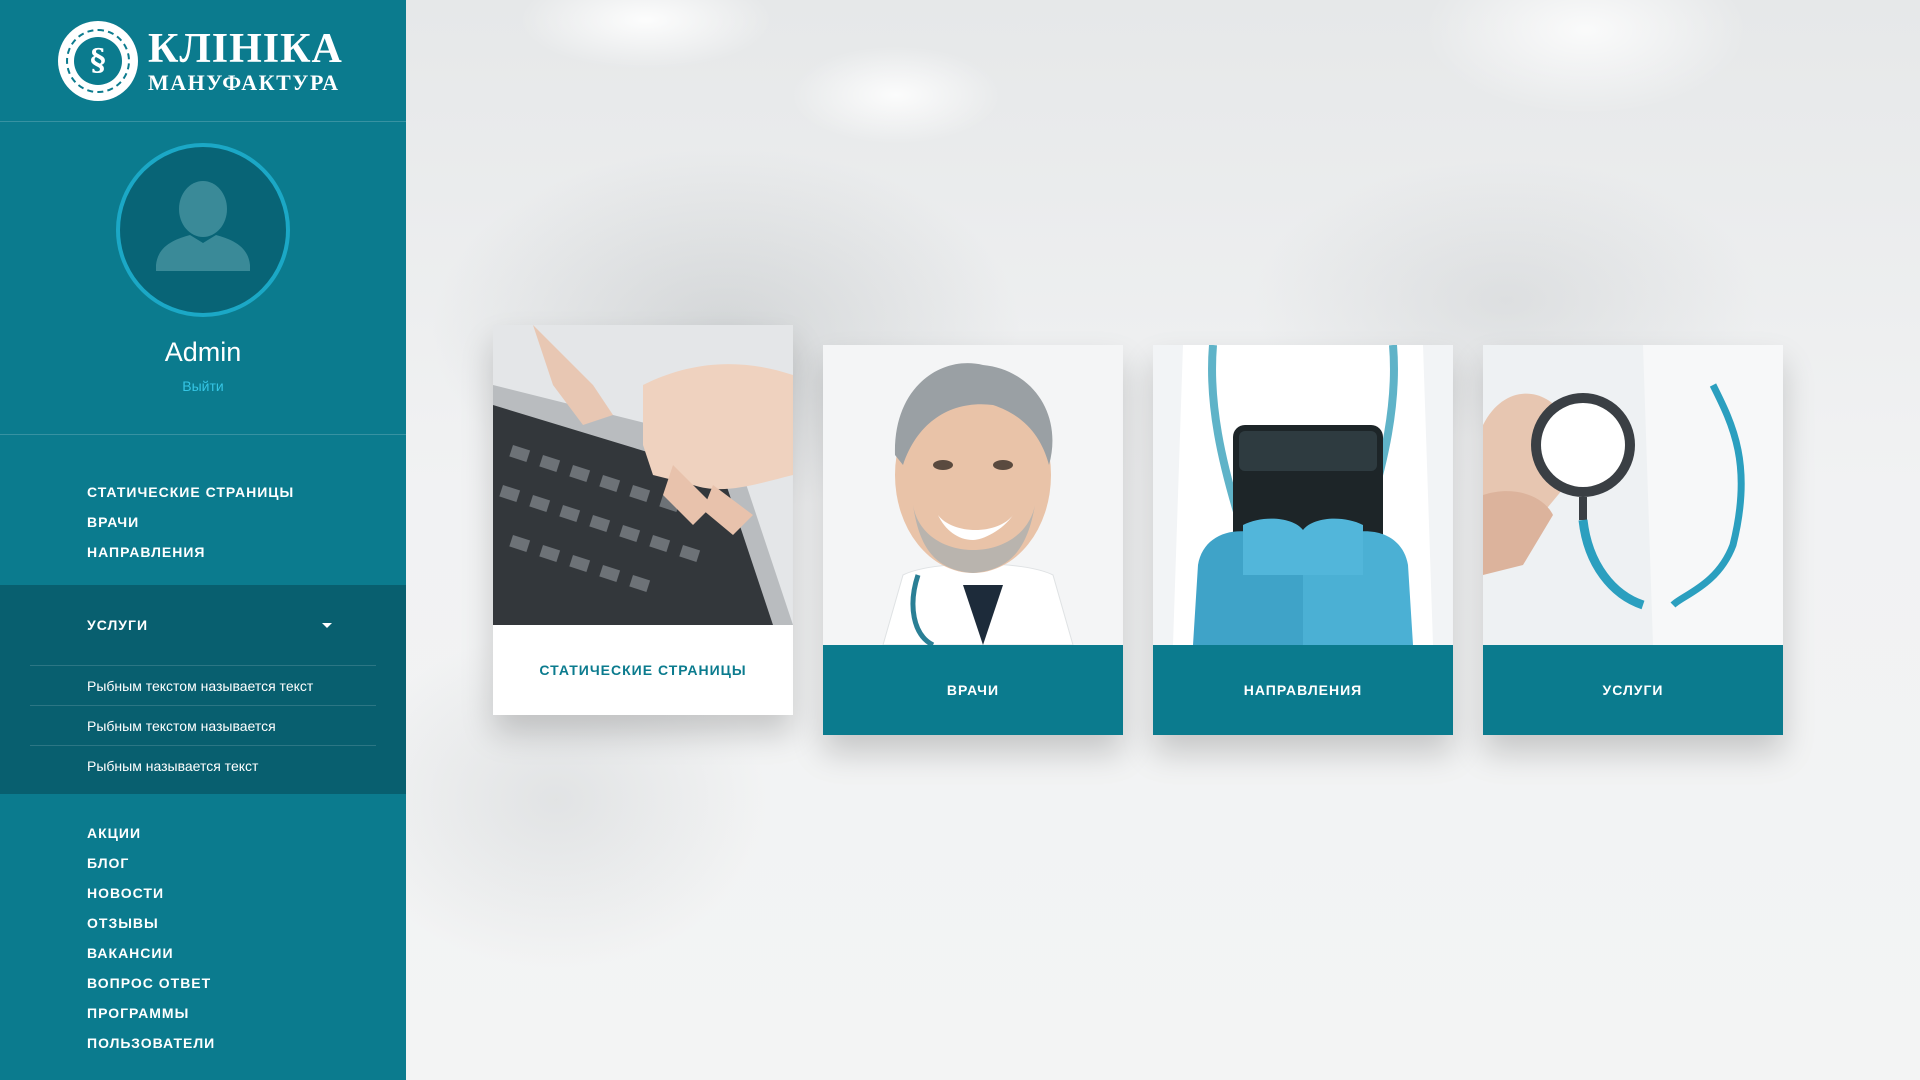 This screenshot has height=1080, width=1920. Describe the element at coordinates (1633, 495) in the screenshot. I see `stethoscope-image` at that location.